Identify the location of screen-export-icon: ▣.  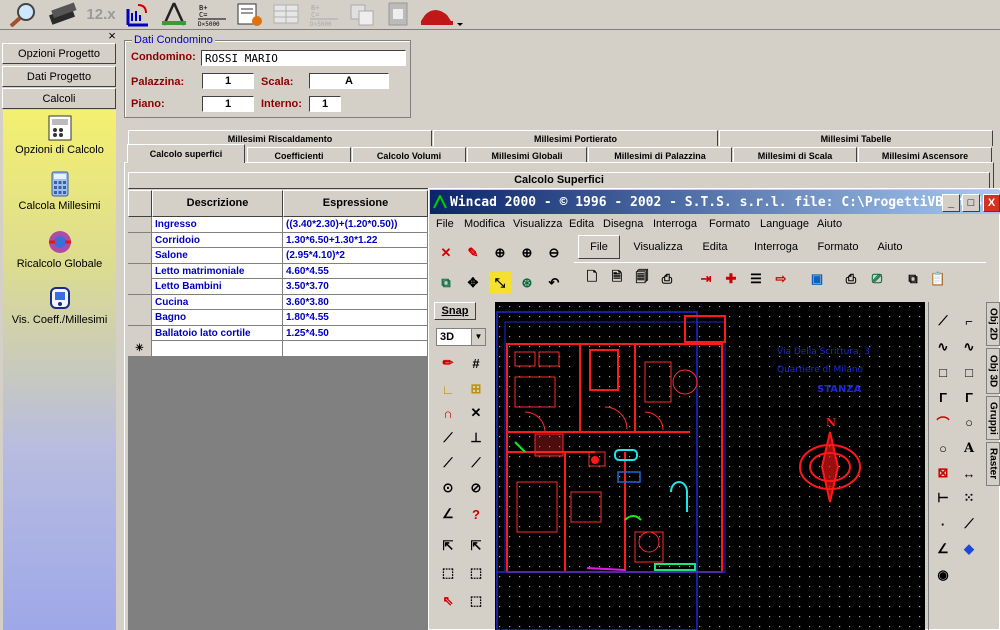
(817, 279).